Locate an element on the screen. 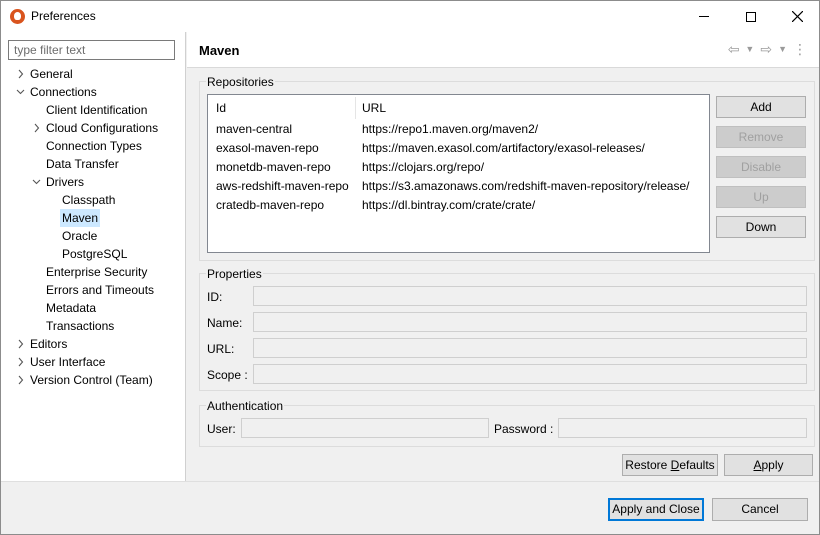 Image resolution: width=820 pixels, height=535 pixels. up-button: Up is located at coordinates (761, 197).